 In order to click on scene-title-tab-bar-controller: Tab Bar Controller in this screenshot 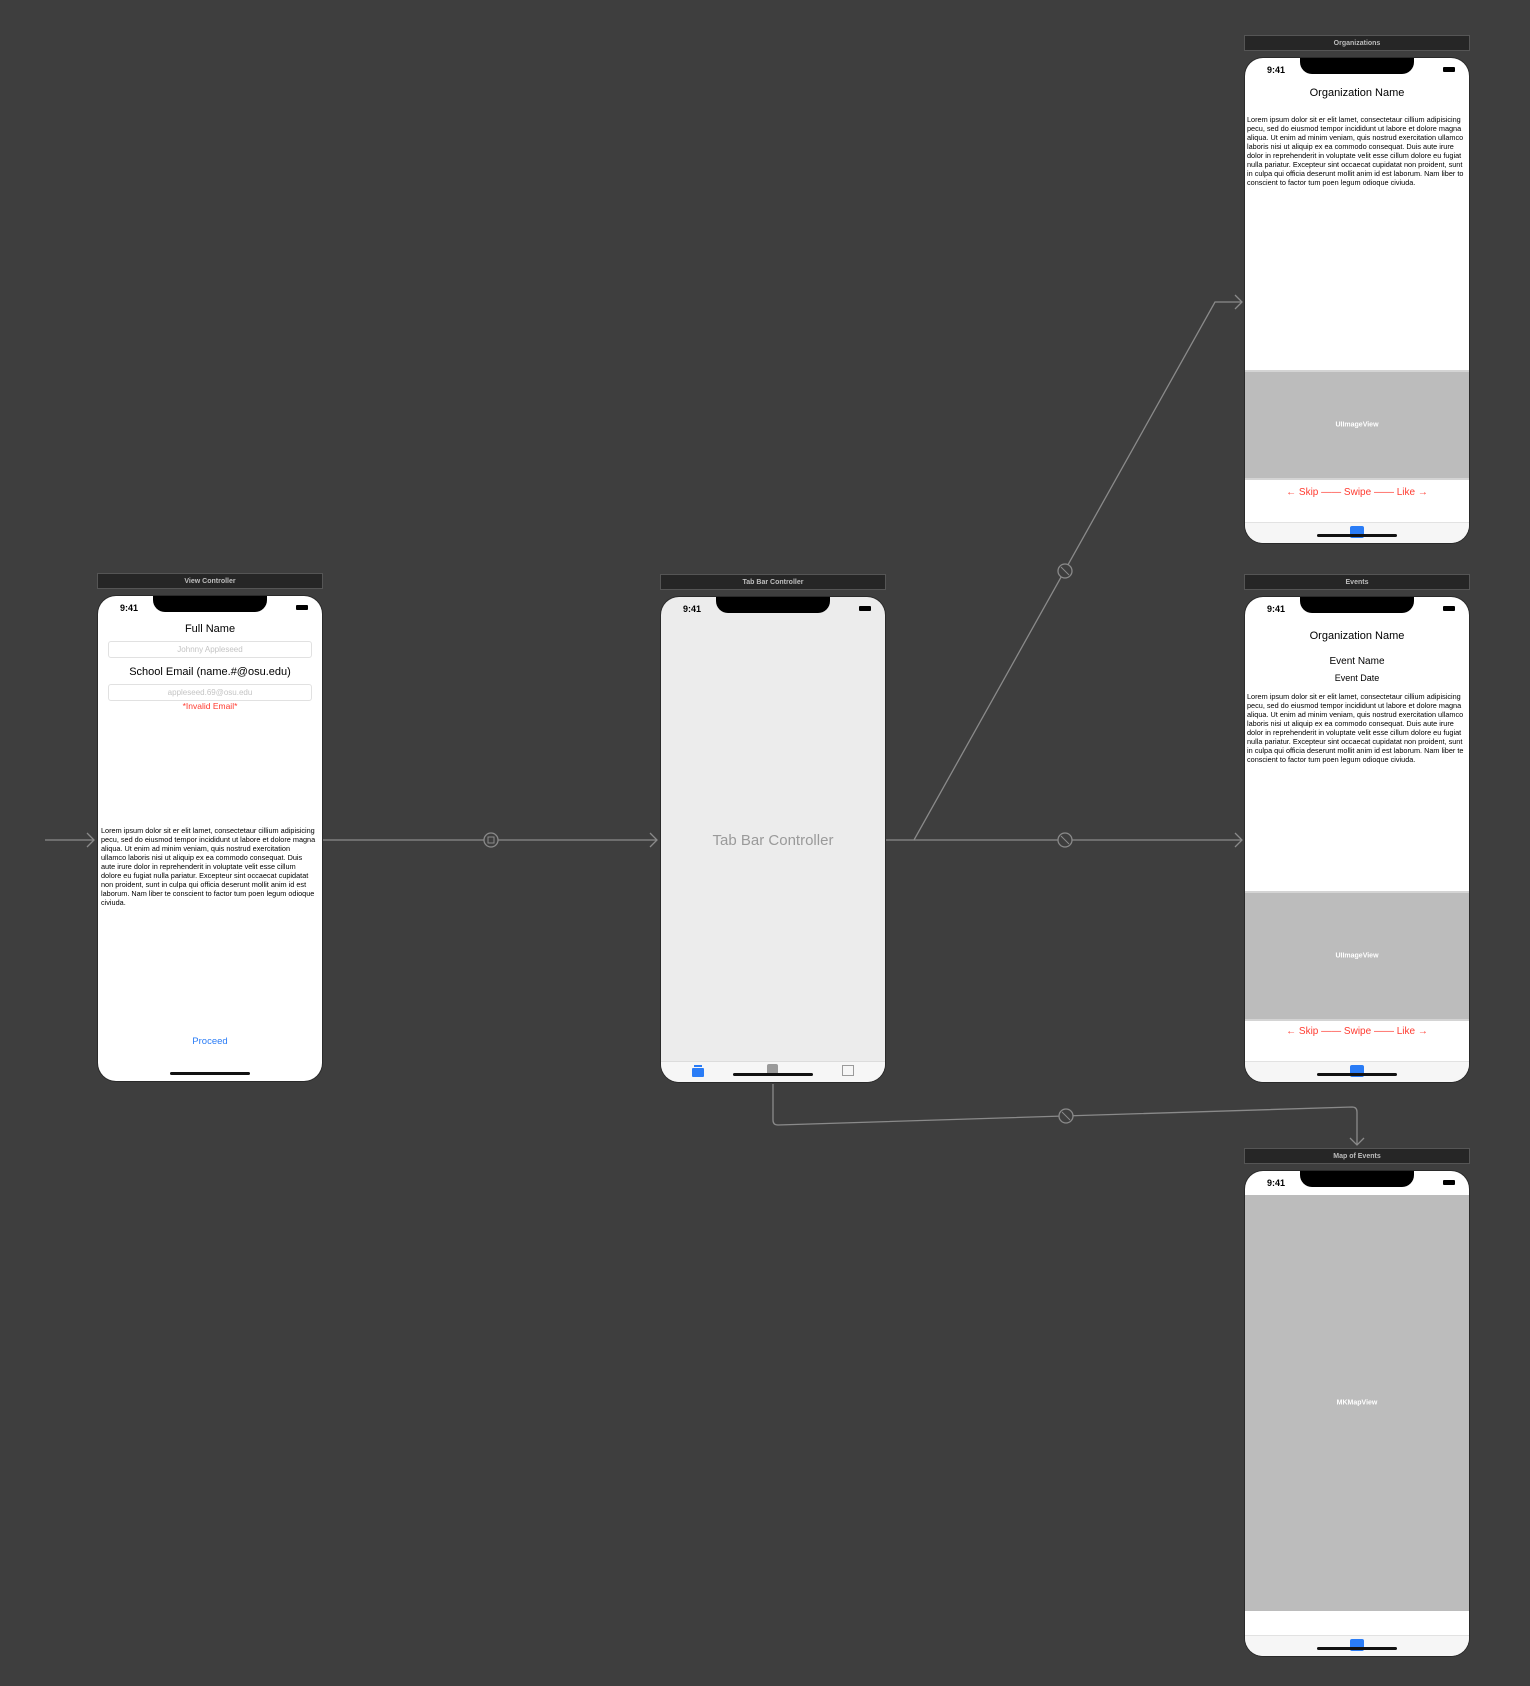, I will do `click(773, 582)`.